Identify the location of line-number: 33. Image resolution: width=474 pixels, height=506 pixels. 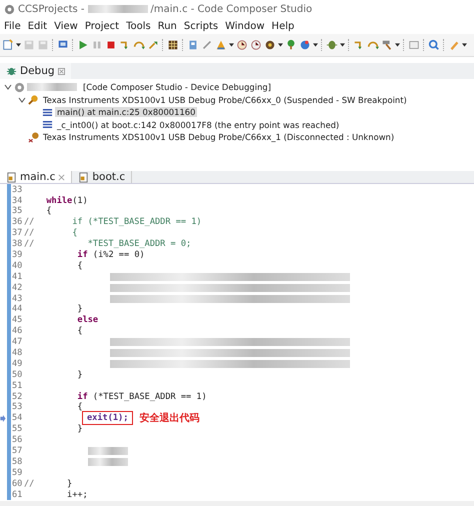
(17, 189).